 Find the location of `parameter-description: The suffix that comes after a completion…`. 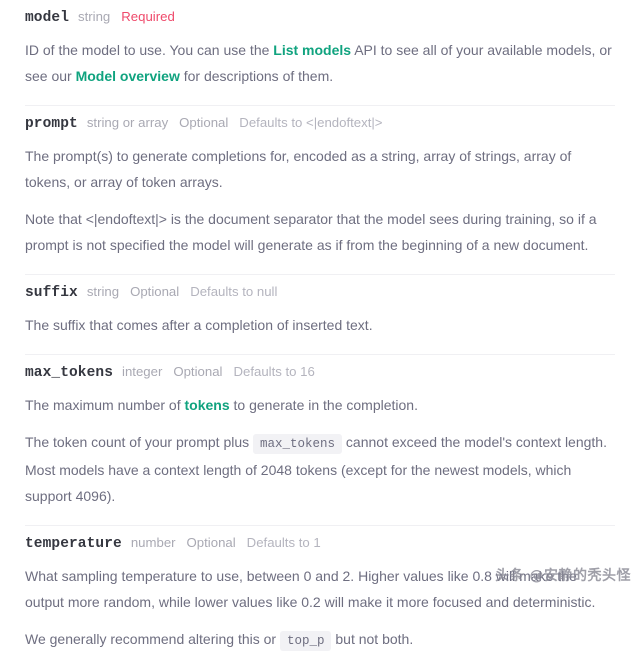

parameter-description: The suffix that comes after a completion… is located at coordinates (320, 325).